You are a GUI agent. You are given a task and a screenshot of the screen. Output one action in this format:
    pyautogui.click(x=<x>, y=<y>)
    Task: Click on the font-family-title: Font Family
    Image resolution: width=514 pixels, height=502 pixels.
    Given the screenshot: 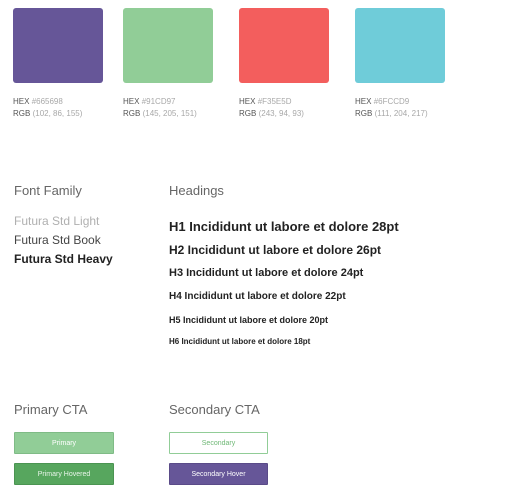 What is the action you would take?
    pyautogui.click(x=48, y=190)
    